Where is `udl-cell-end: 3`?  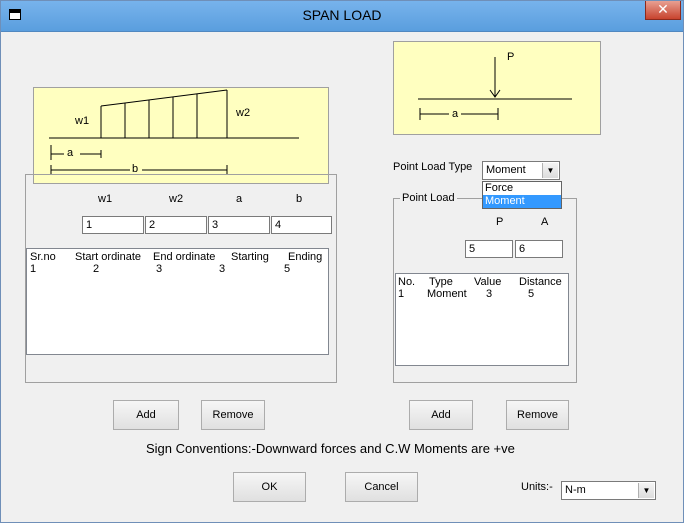 udl-cell-end: 3 is located at coordinates (159, 269).